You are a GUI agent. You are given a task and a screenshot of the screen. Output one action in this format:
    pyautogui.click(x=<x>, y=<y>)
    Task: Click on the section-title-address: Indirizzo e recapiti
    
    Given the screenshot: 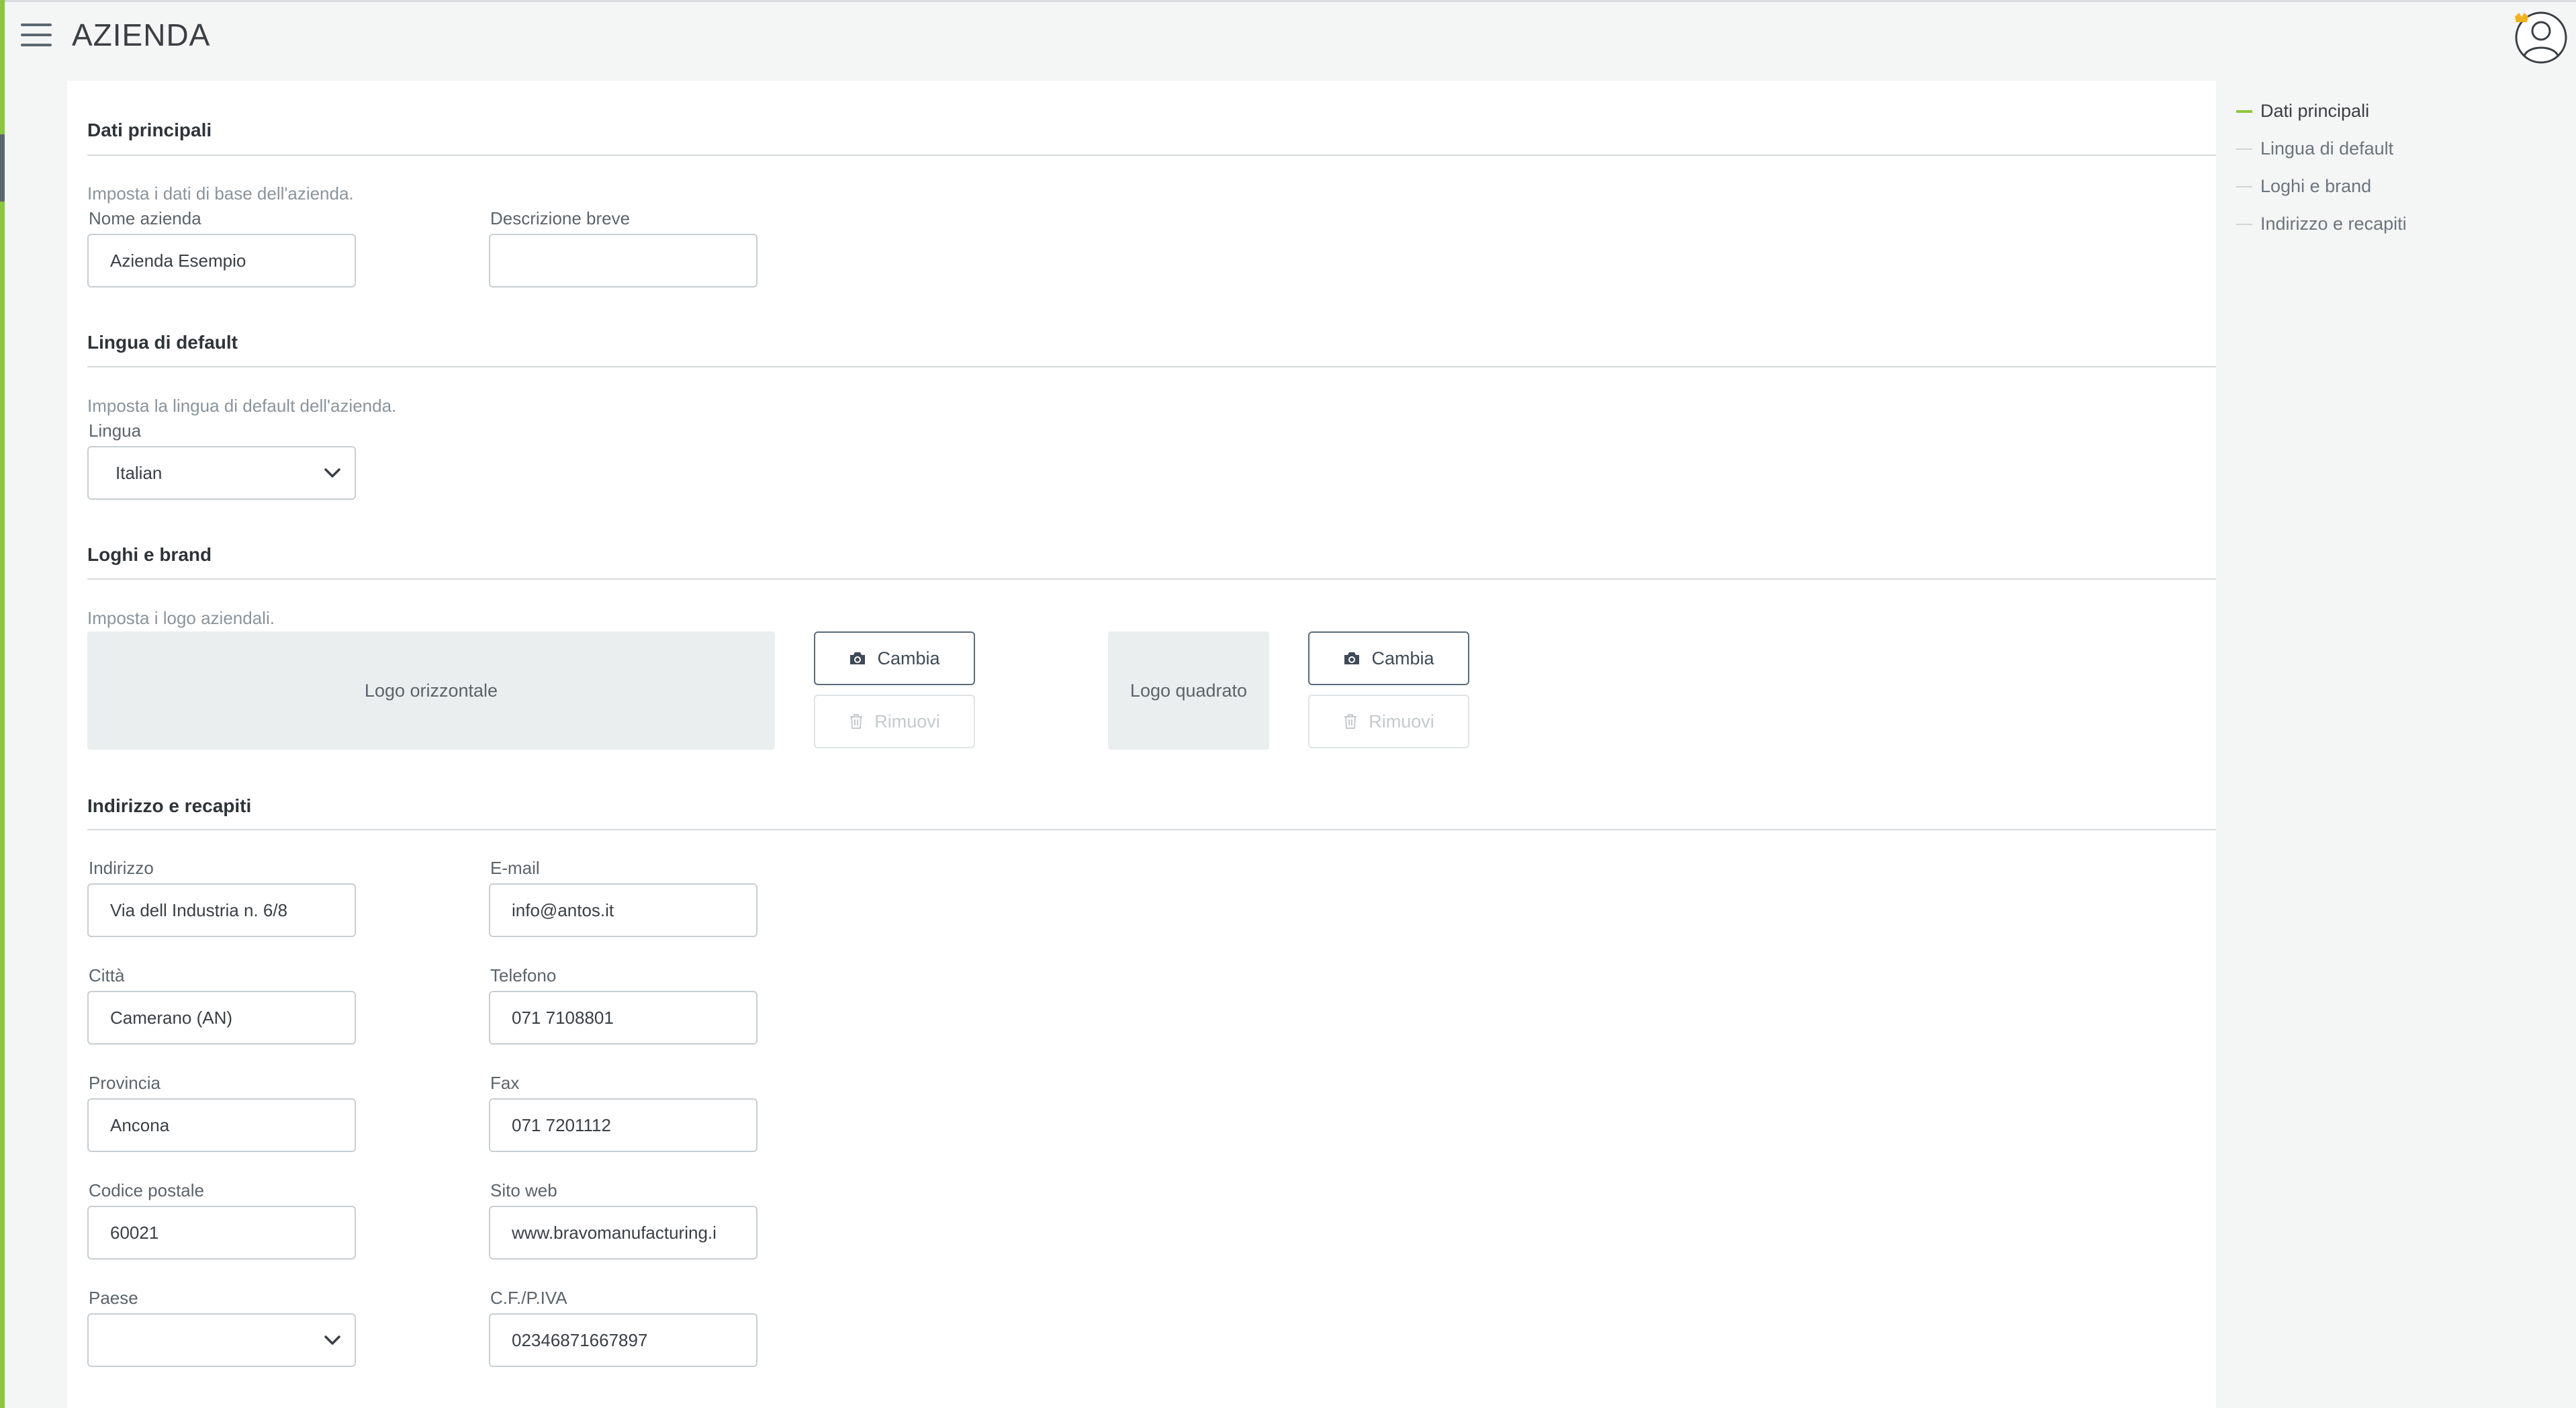 What is the action you would take?
    pyautogui.click(x=169, y=805)
    